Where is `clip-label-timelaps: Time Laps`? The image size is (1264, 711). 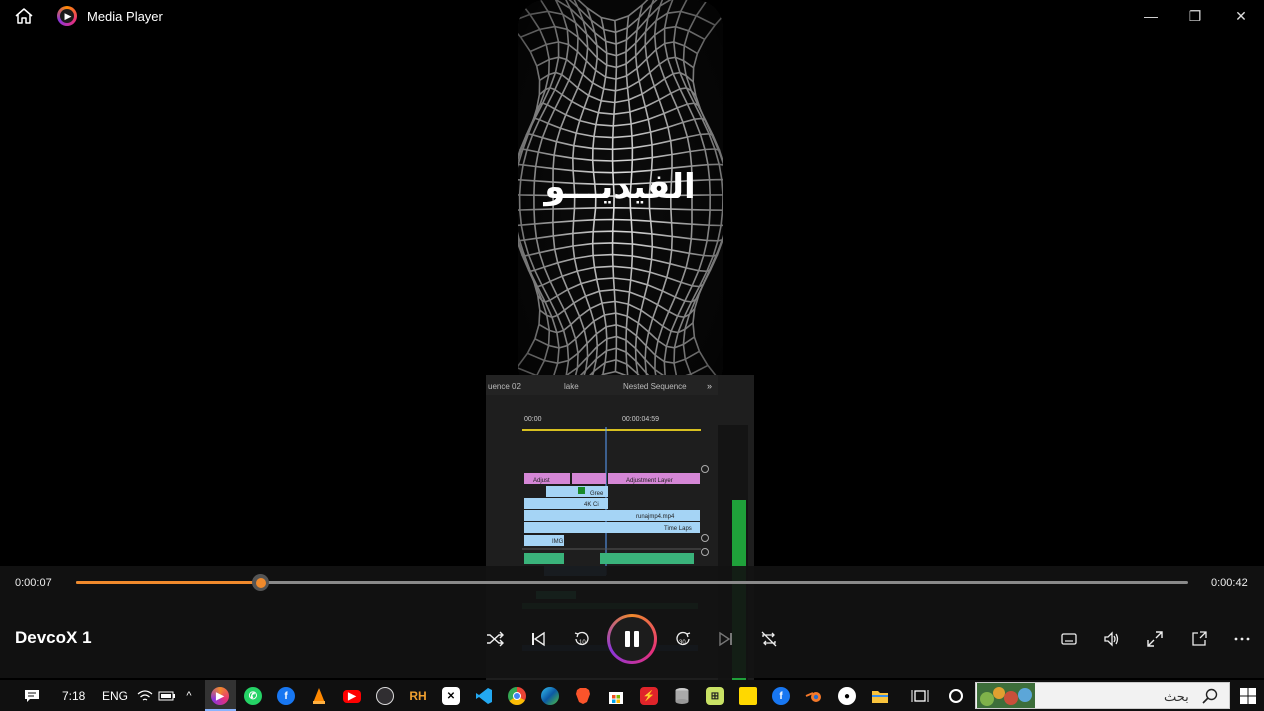
clip-label-timelaps: Time Laps is located at coordinates (678, 529).